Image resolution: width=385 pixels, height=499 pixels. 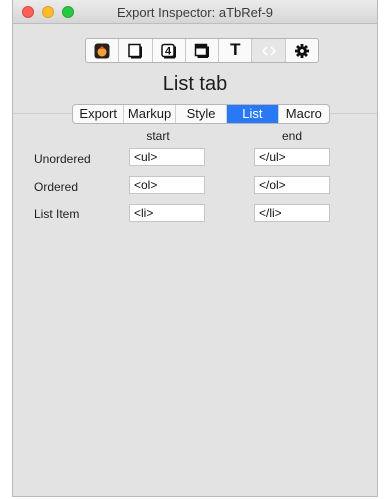 I want to click on title-bar: Export Inspector: aTbRef-9, so click(x=195, y=12).